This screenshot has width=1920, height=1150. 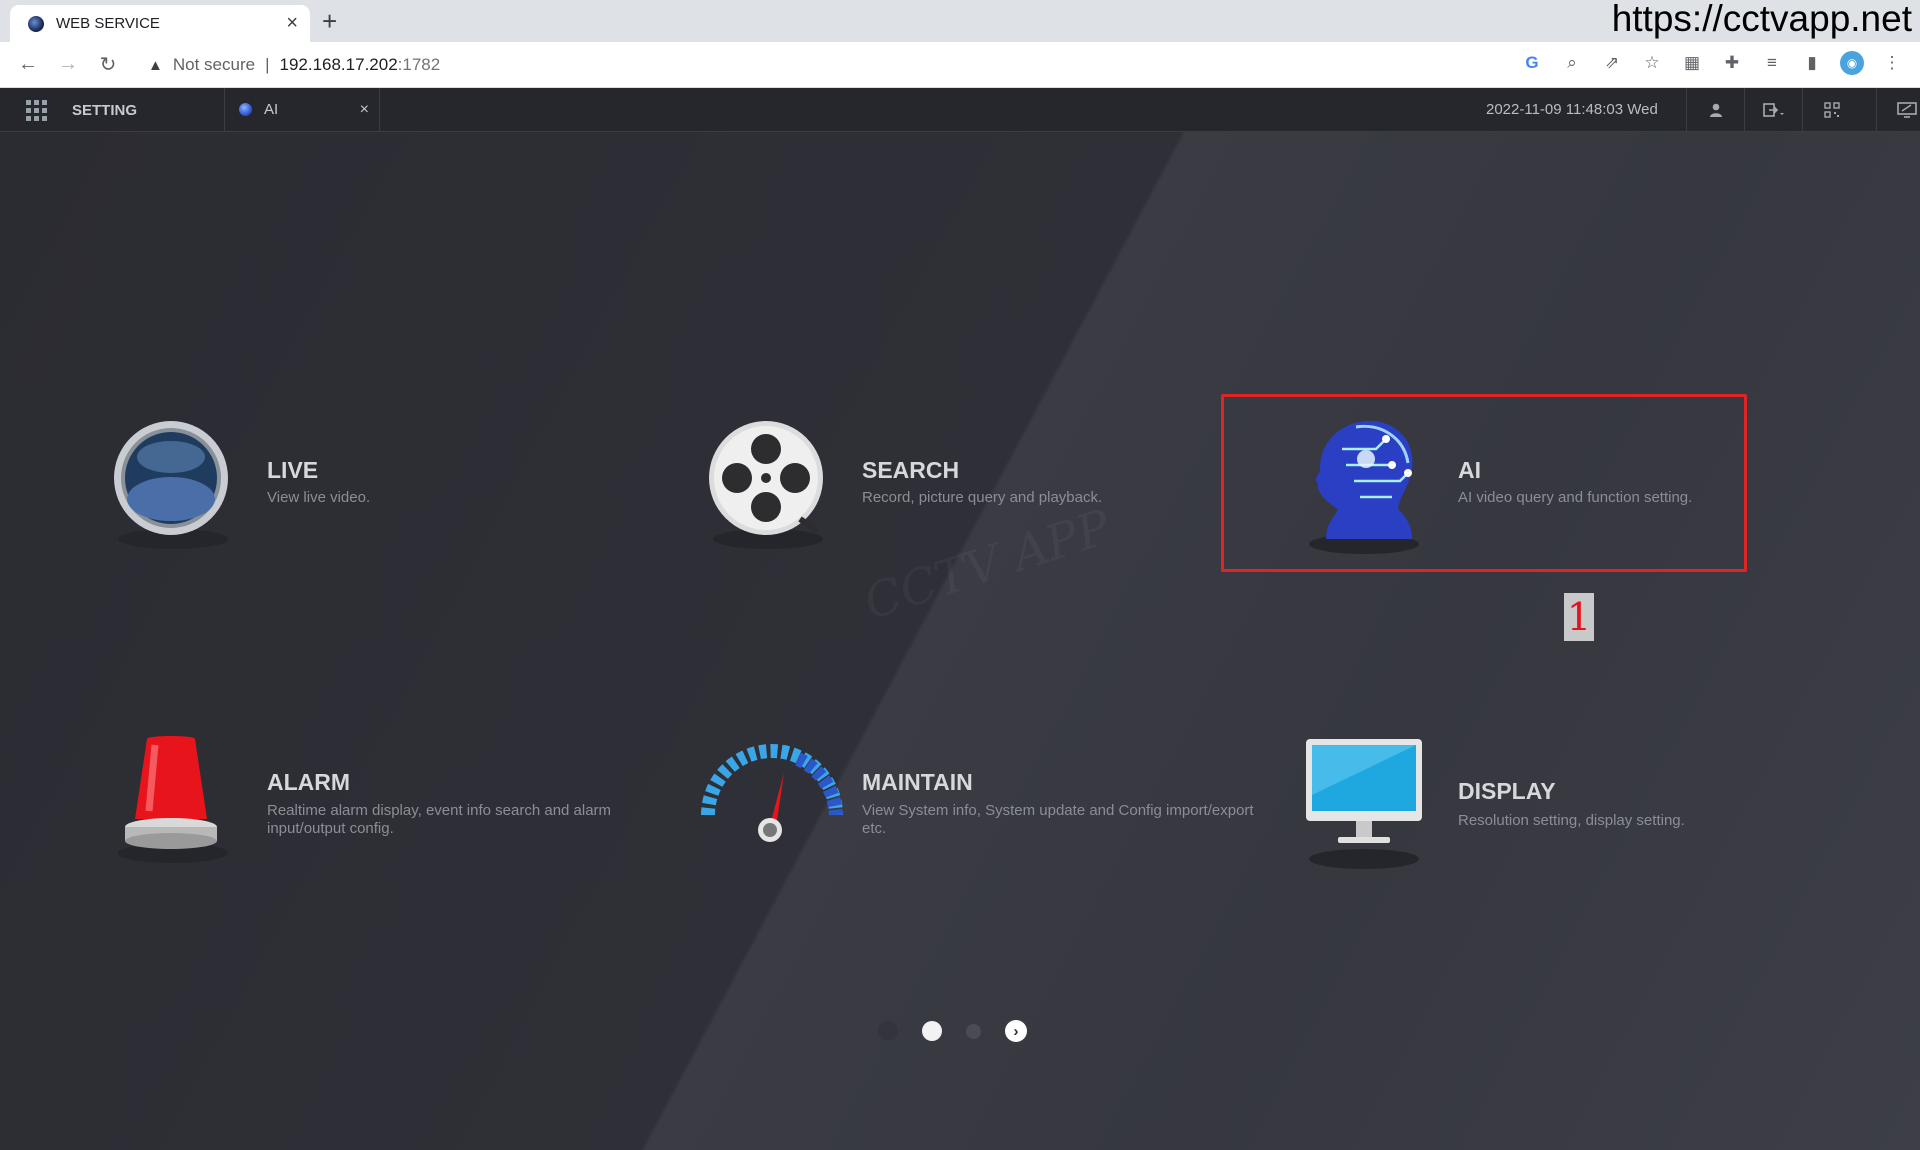 I want to click on app-tab-ai: AI ×, so click(x=302, y=109).